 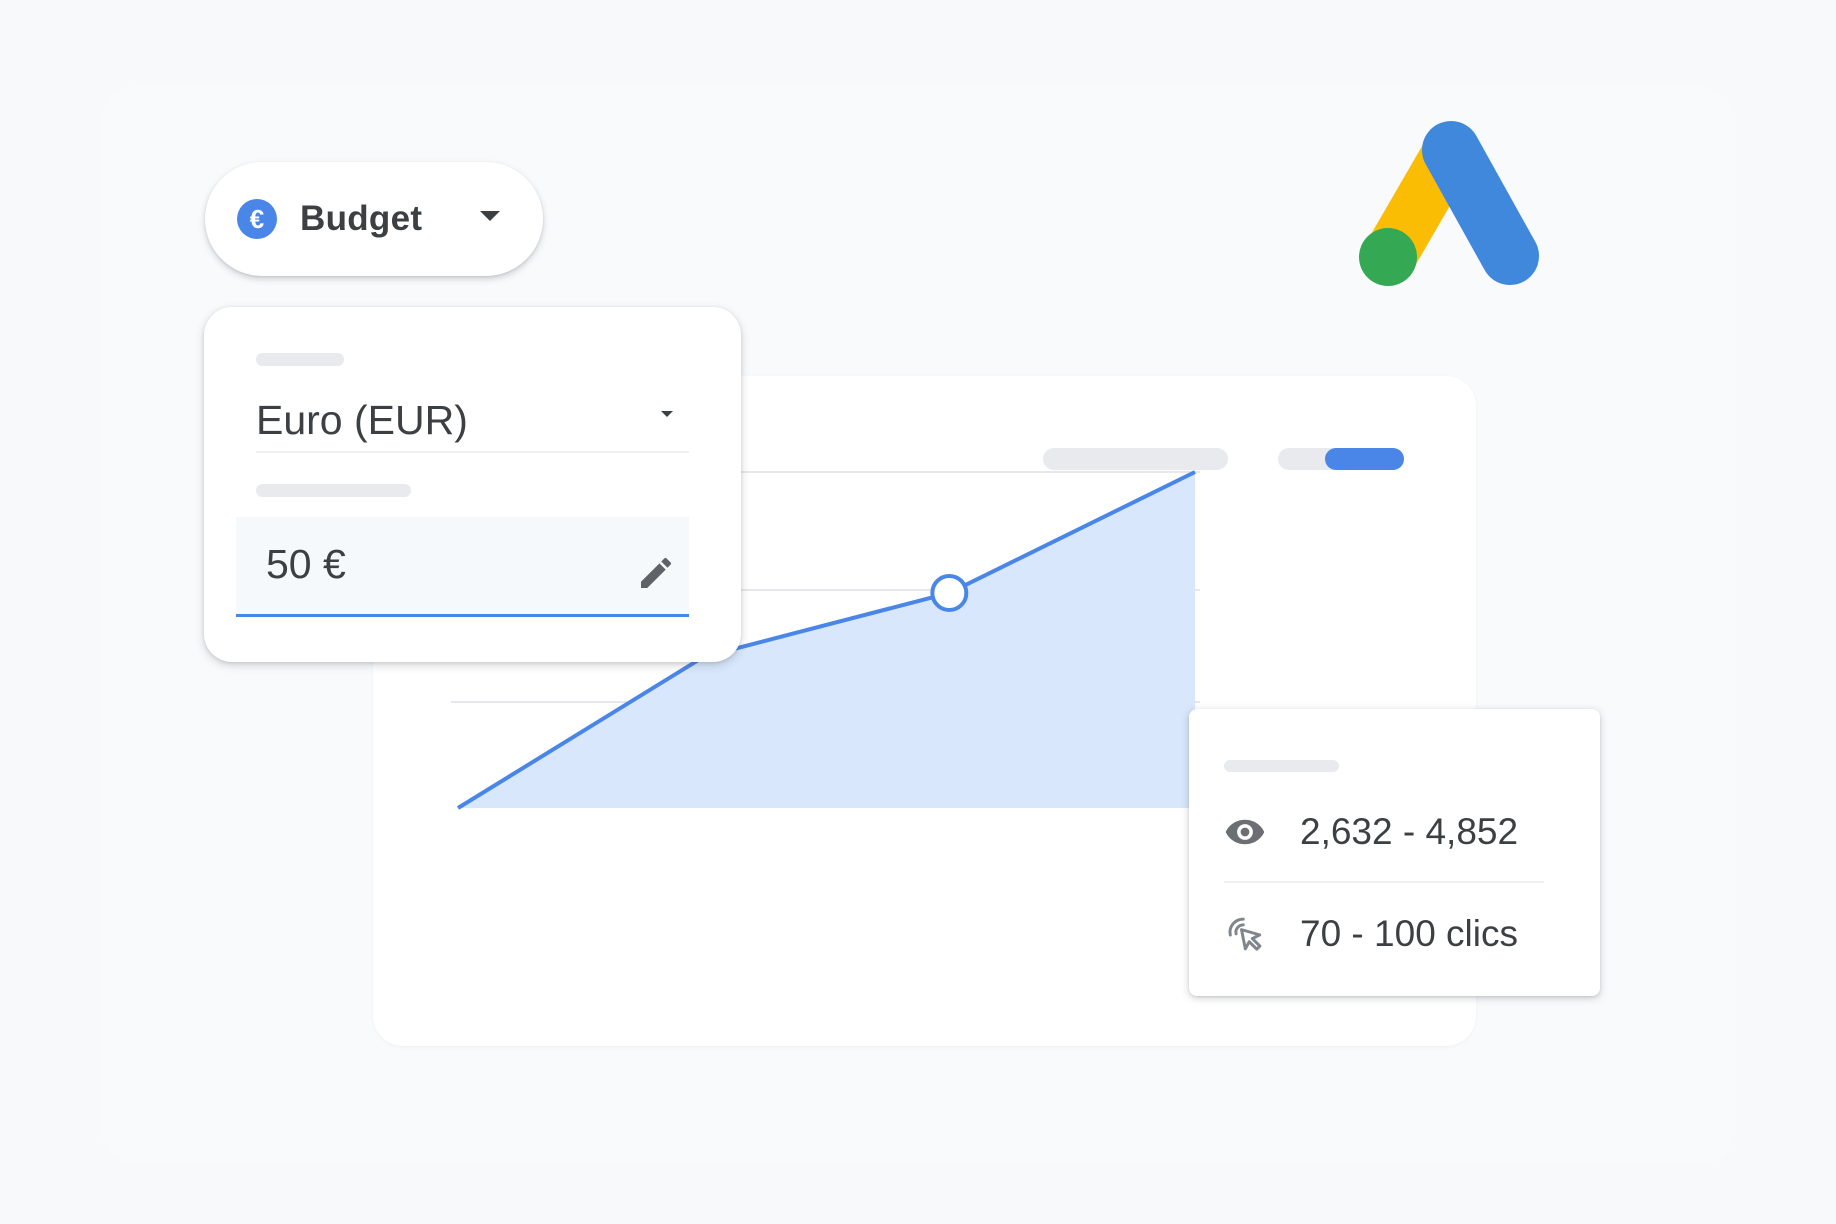 What do you see at coordinates (1245, 832) in the screenshot?
I see `eye-icon` at bounding box center [1245, 832].